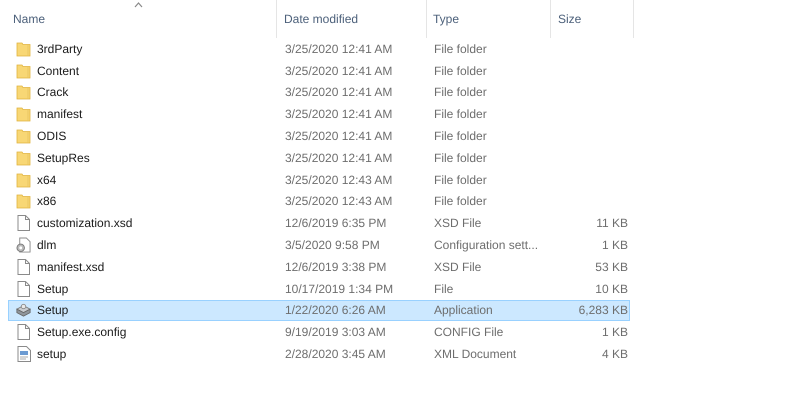  Describe the element at coordinates (611, 289) in the screenshot. I see `file-size: 10 KB` at that location.